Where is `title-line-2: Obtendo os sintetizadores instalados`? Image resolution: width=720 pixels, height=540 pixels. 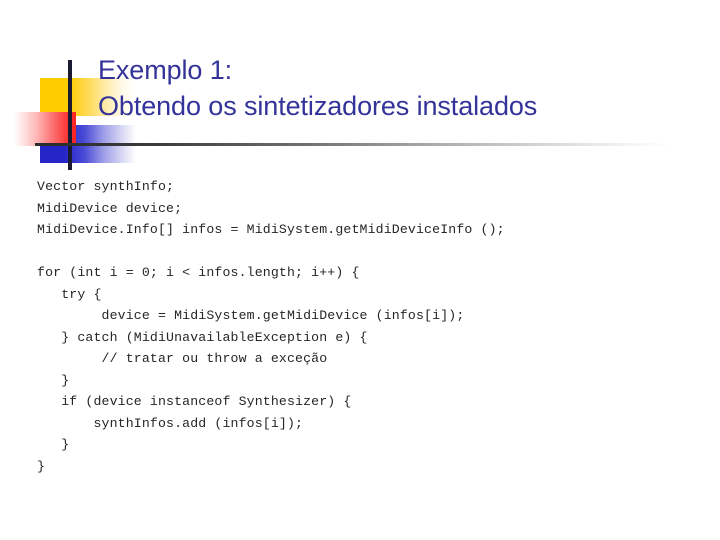 title-line-2: Obtendo os sintetizadores instalados is located at coordinates (318, 106).